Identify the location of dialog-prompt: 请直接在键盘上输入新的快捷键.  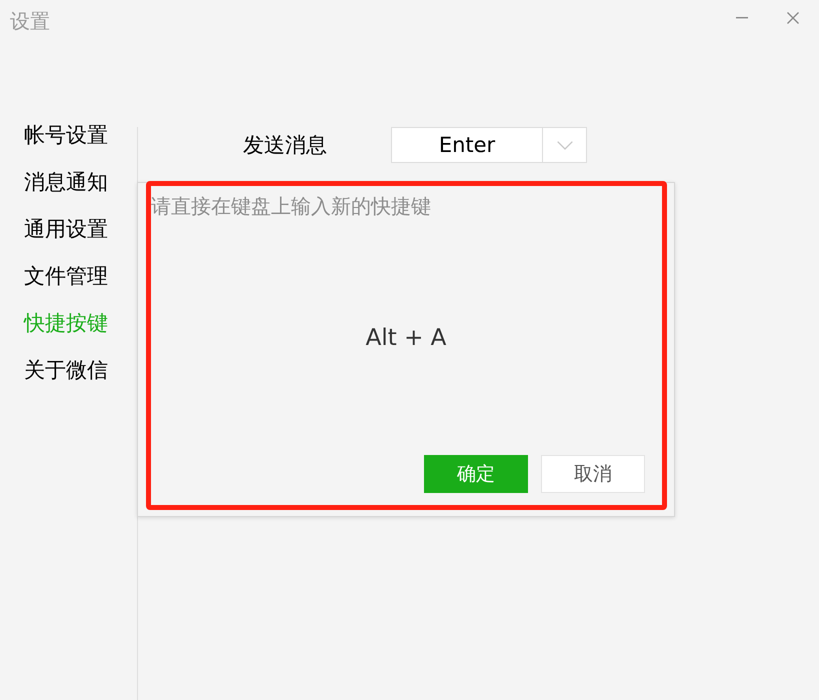
(291, 206).